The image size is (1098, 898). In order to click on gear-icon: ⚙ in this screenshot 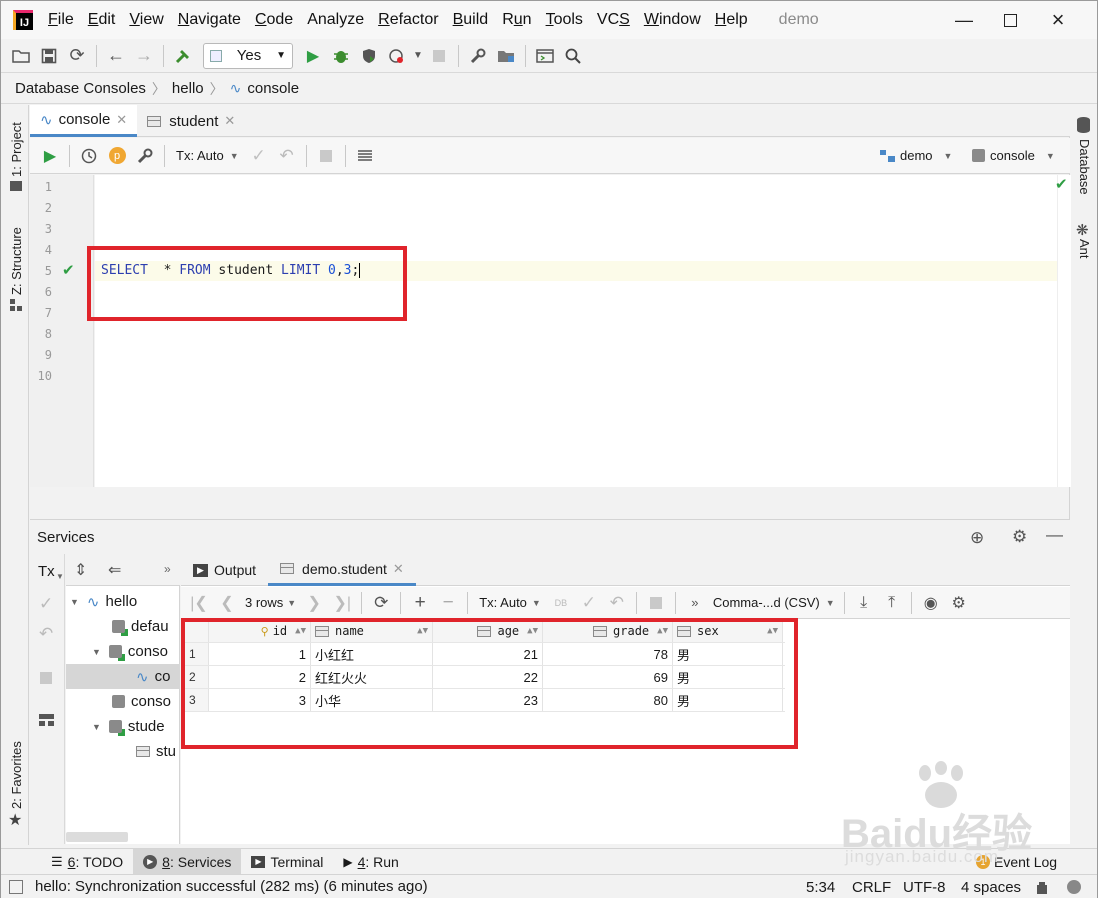, I will do `click(1019, 537)`.